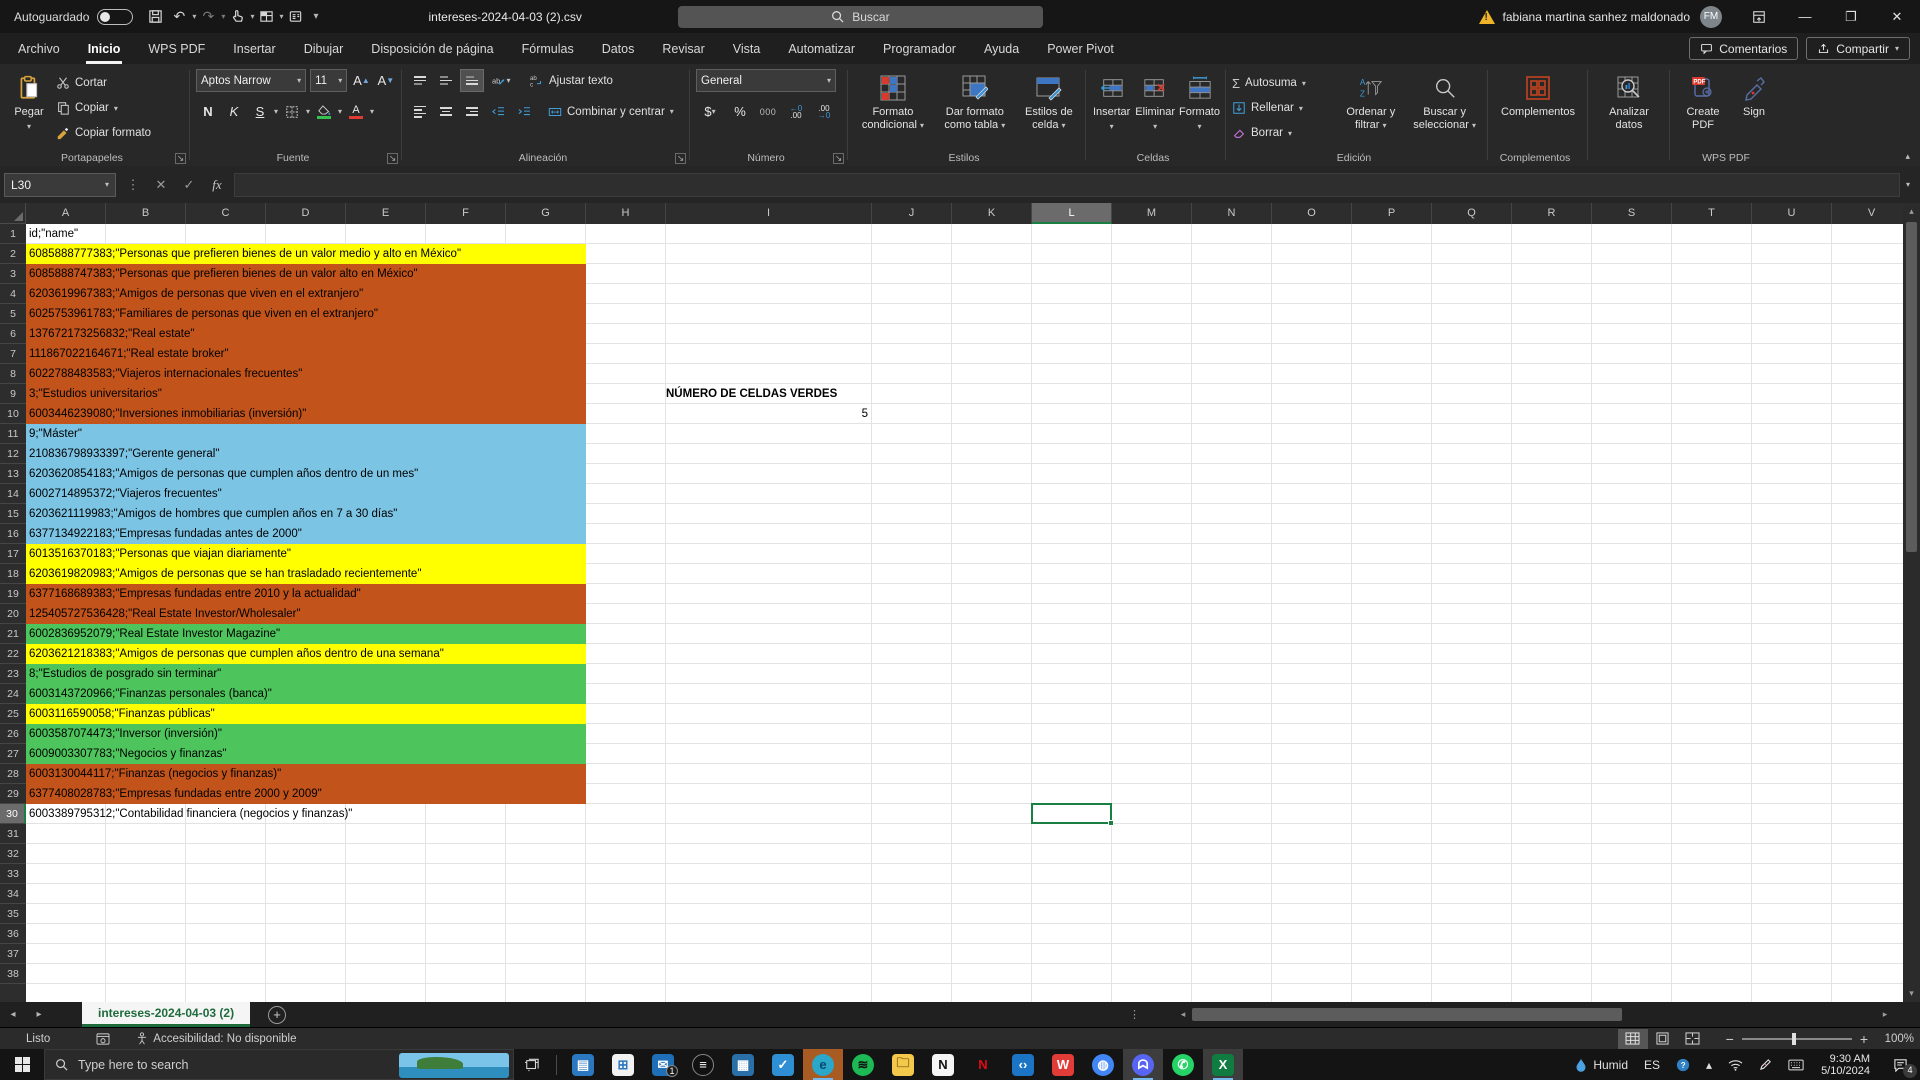 Image resolution: width=1920 pixels, height=1080 pixels. I want to click on restore-button: ❐, so click(1851, 16).